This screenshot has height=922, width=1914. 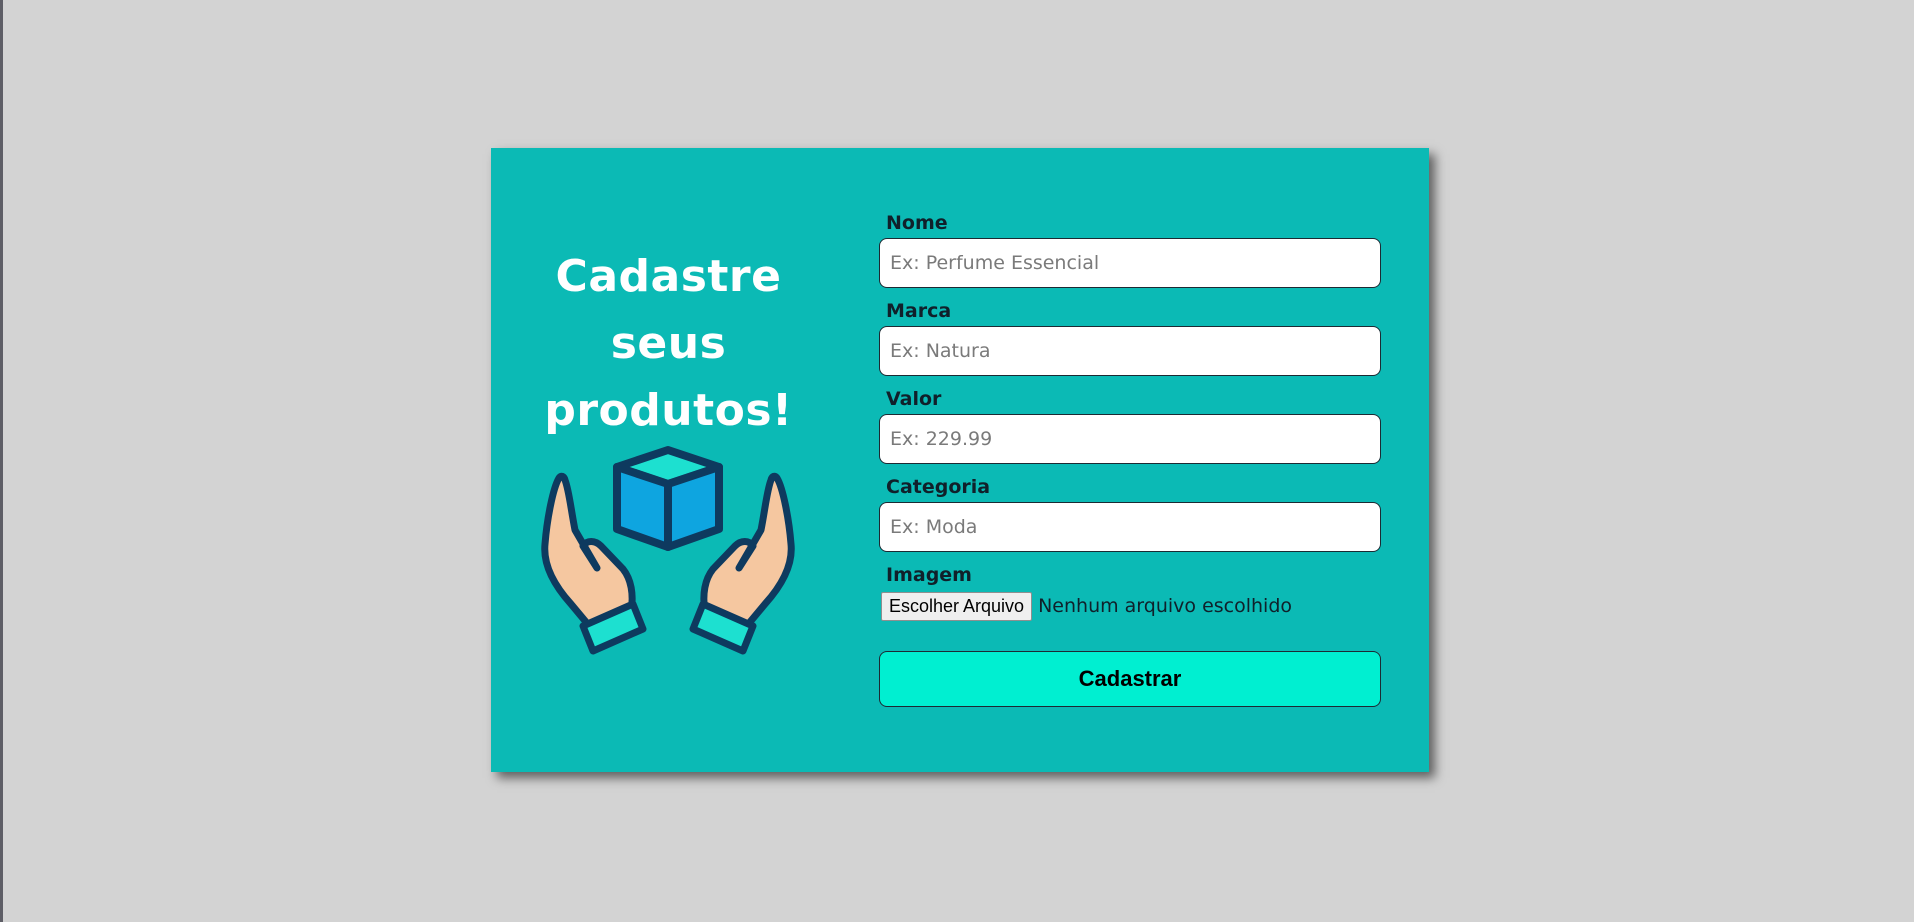 I want to click on choose-file-button: Escolher Arquivo, so click(x=957, y=606).